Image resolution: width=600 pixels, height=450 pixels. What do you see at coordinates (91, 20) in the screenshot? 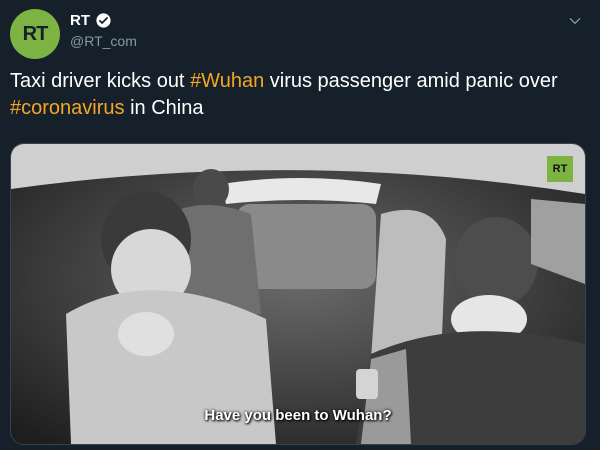
I see `author-name-row: RT` at bounding box center [91, 20].